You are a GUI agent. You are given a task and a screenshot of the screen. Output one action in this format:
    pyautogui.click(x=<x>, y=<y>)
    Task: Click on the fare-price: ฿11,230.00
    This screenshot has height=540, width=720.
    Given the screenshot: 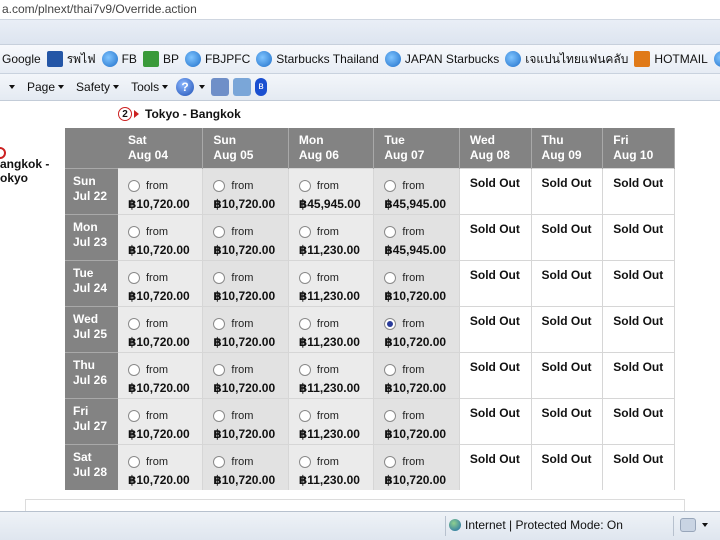 What is the action you would take?
    pyautogui.click(x=329, y=249)
    